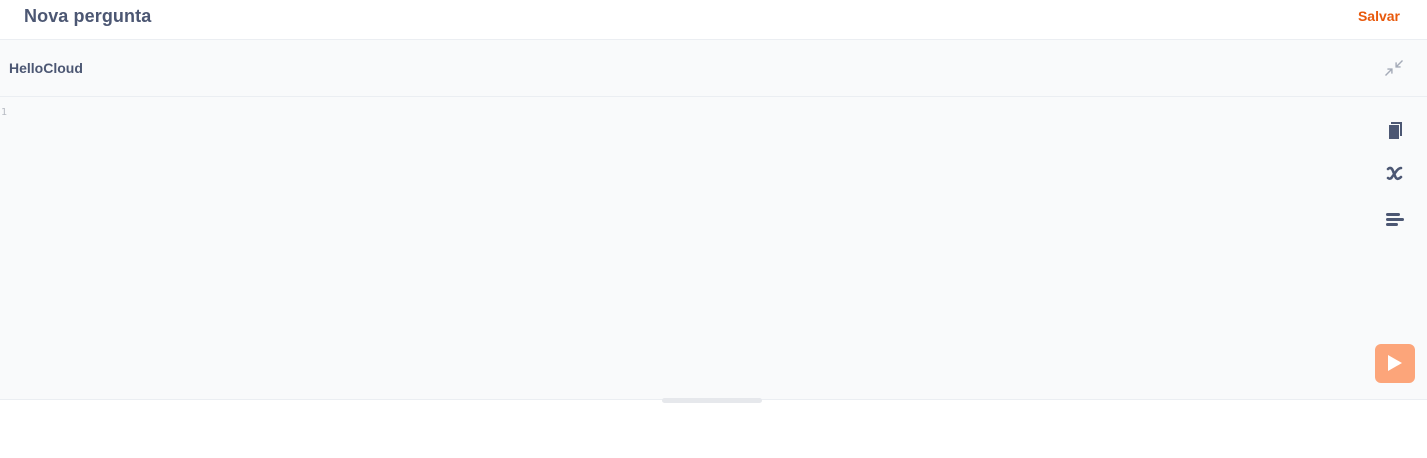 The width and height of the screenshot is (1427, 458). What do you see at coordinates (713, 20) in the screenshot?
I see `header-bar: Nova pergunta Salvar` at bounding box center [713, 20].